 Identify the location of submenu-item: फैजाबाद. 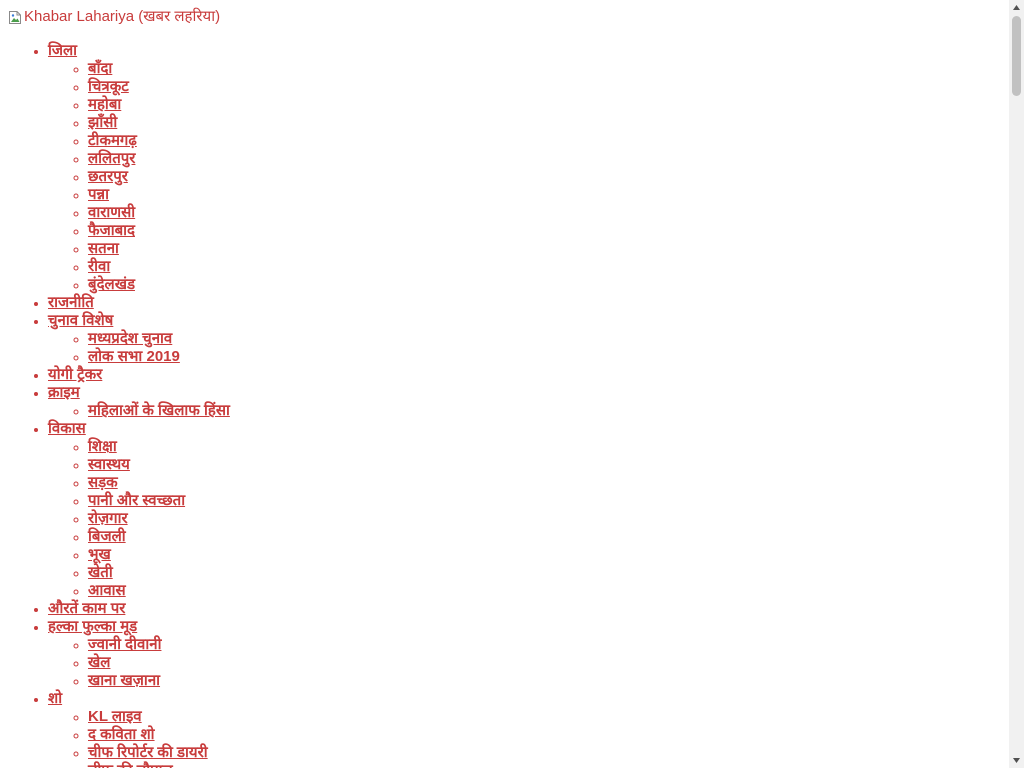
(159, 231).